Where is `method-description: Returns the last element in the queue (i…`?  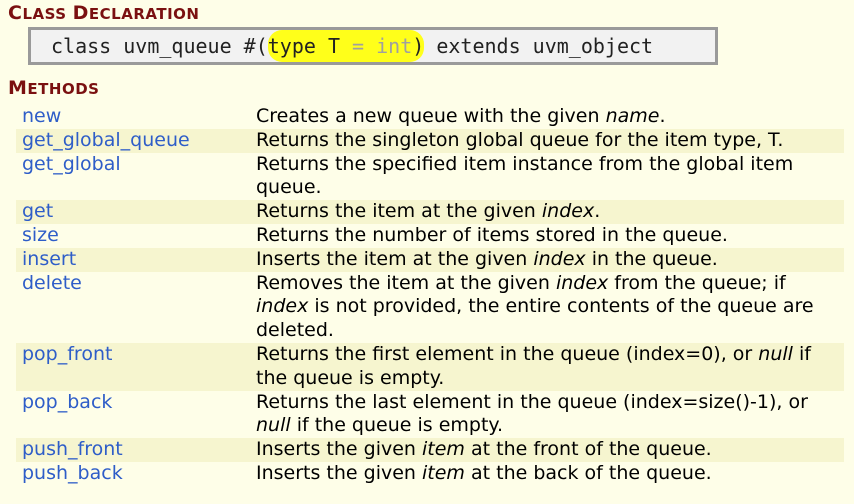 method-description: Returns the last element in the queue (i… is located at coordinates (532, 413).